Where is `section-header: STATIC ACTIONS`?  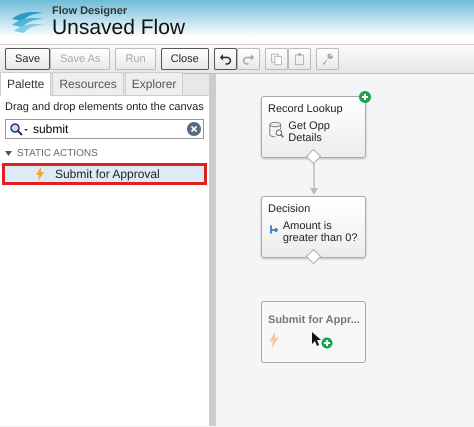
section-header: STATIC ACTIONS is located at coordinates (104, 150).